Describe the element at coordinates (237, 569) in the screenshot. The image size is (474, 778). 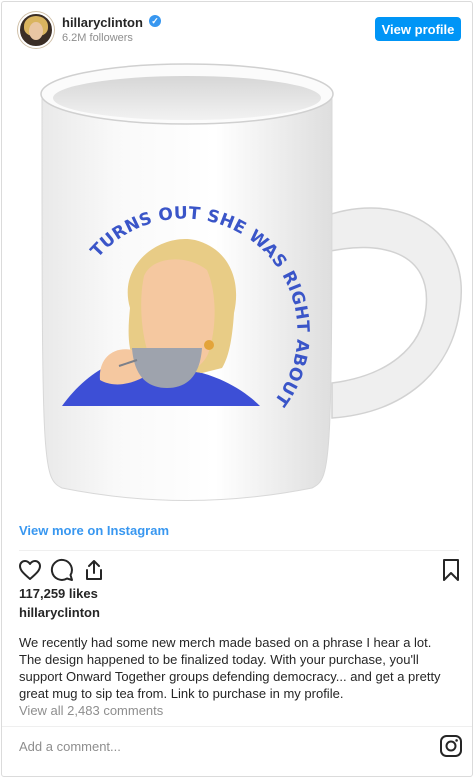
I see `action-bar` at that location.